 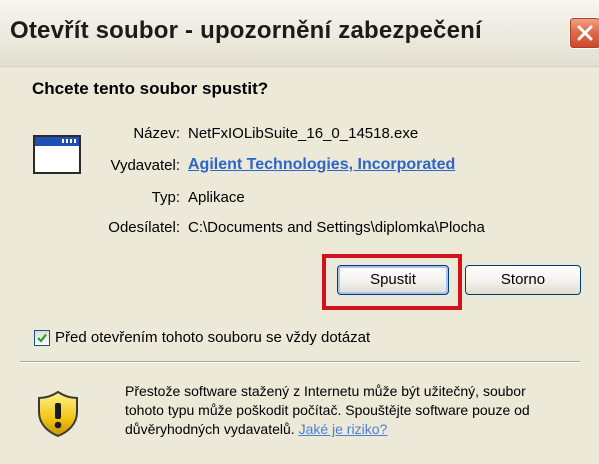 What do you see at coordinates (210, 429) in the screenshot?
I see `warning-text-line-3-text: důvěryhodných vydavatelů.` at bounding box center [210, 429].